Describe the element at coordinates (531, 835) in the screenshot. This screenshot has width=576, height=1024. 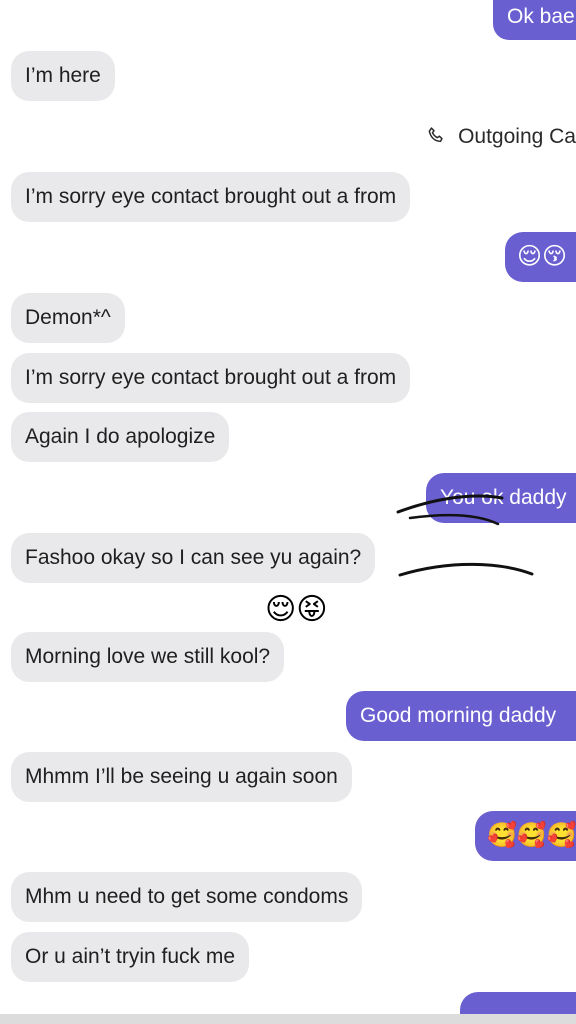
I see `message-text: 🥰🥰🥰` at that location.